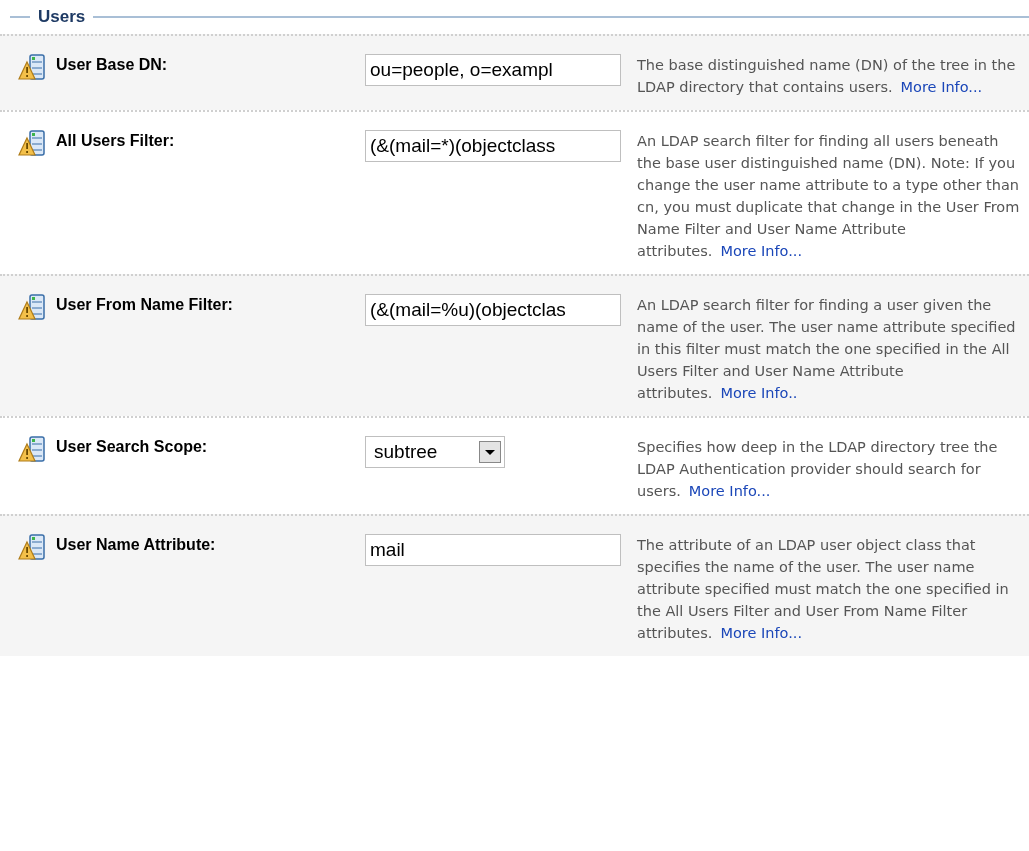  Describe the element at coordinates (115, 140) in the screenshot. I see `field-label: All Users Filter:` at that location.